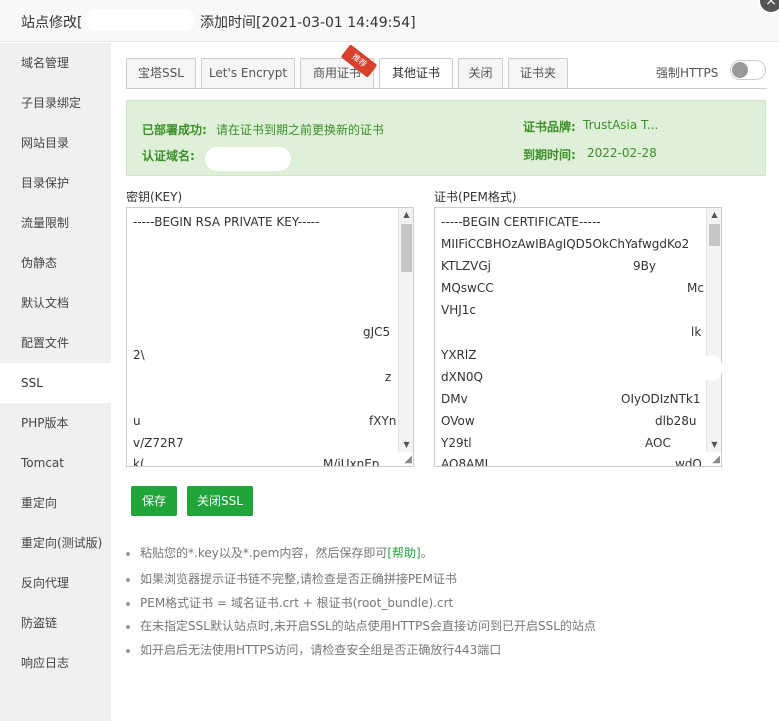 This screenshot has width=779, height=721. I want to click on sidebar-item-traffic: 流量限制, so click(55, 223).